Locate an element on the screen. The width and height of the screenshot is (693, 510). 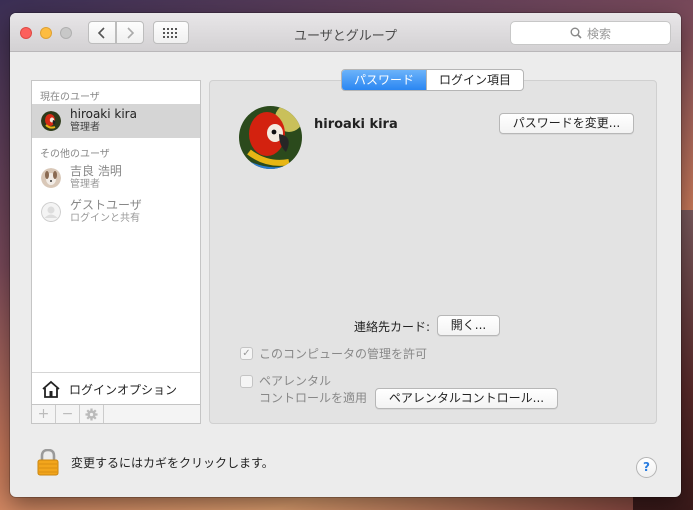
user-row-guest: ゲストユーザ ログインと共有 is located at coordinates (116, 212).